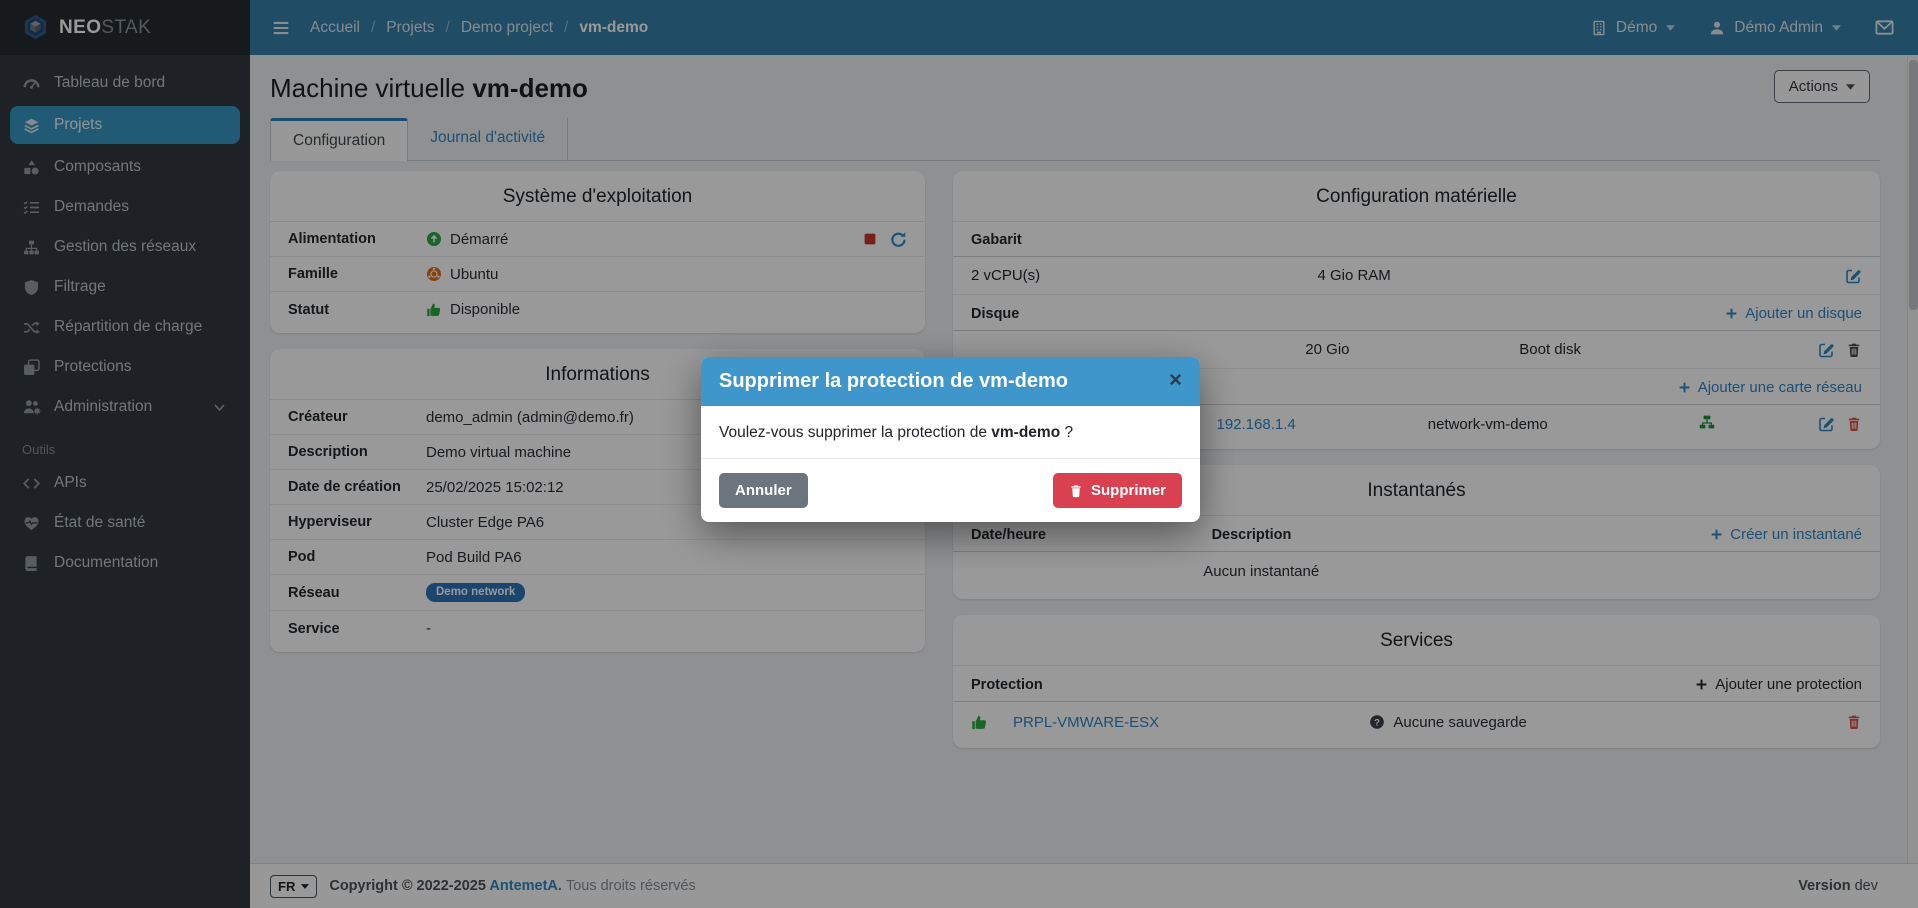 Image resolution: width=1918 pixels, height=908 pixels. I want to click on cancel-button: Annuler, so click(763, 490).